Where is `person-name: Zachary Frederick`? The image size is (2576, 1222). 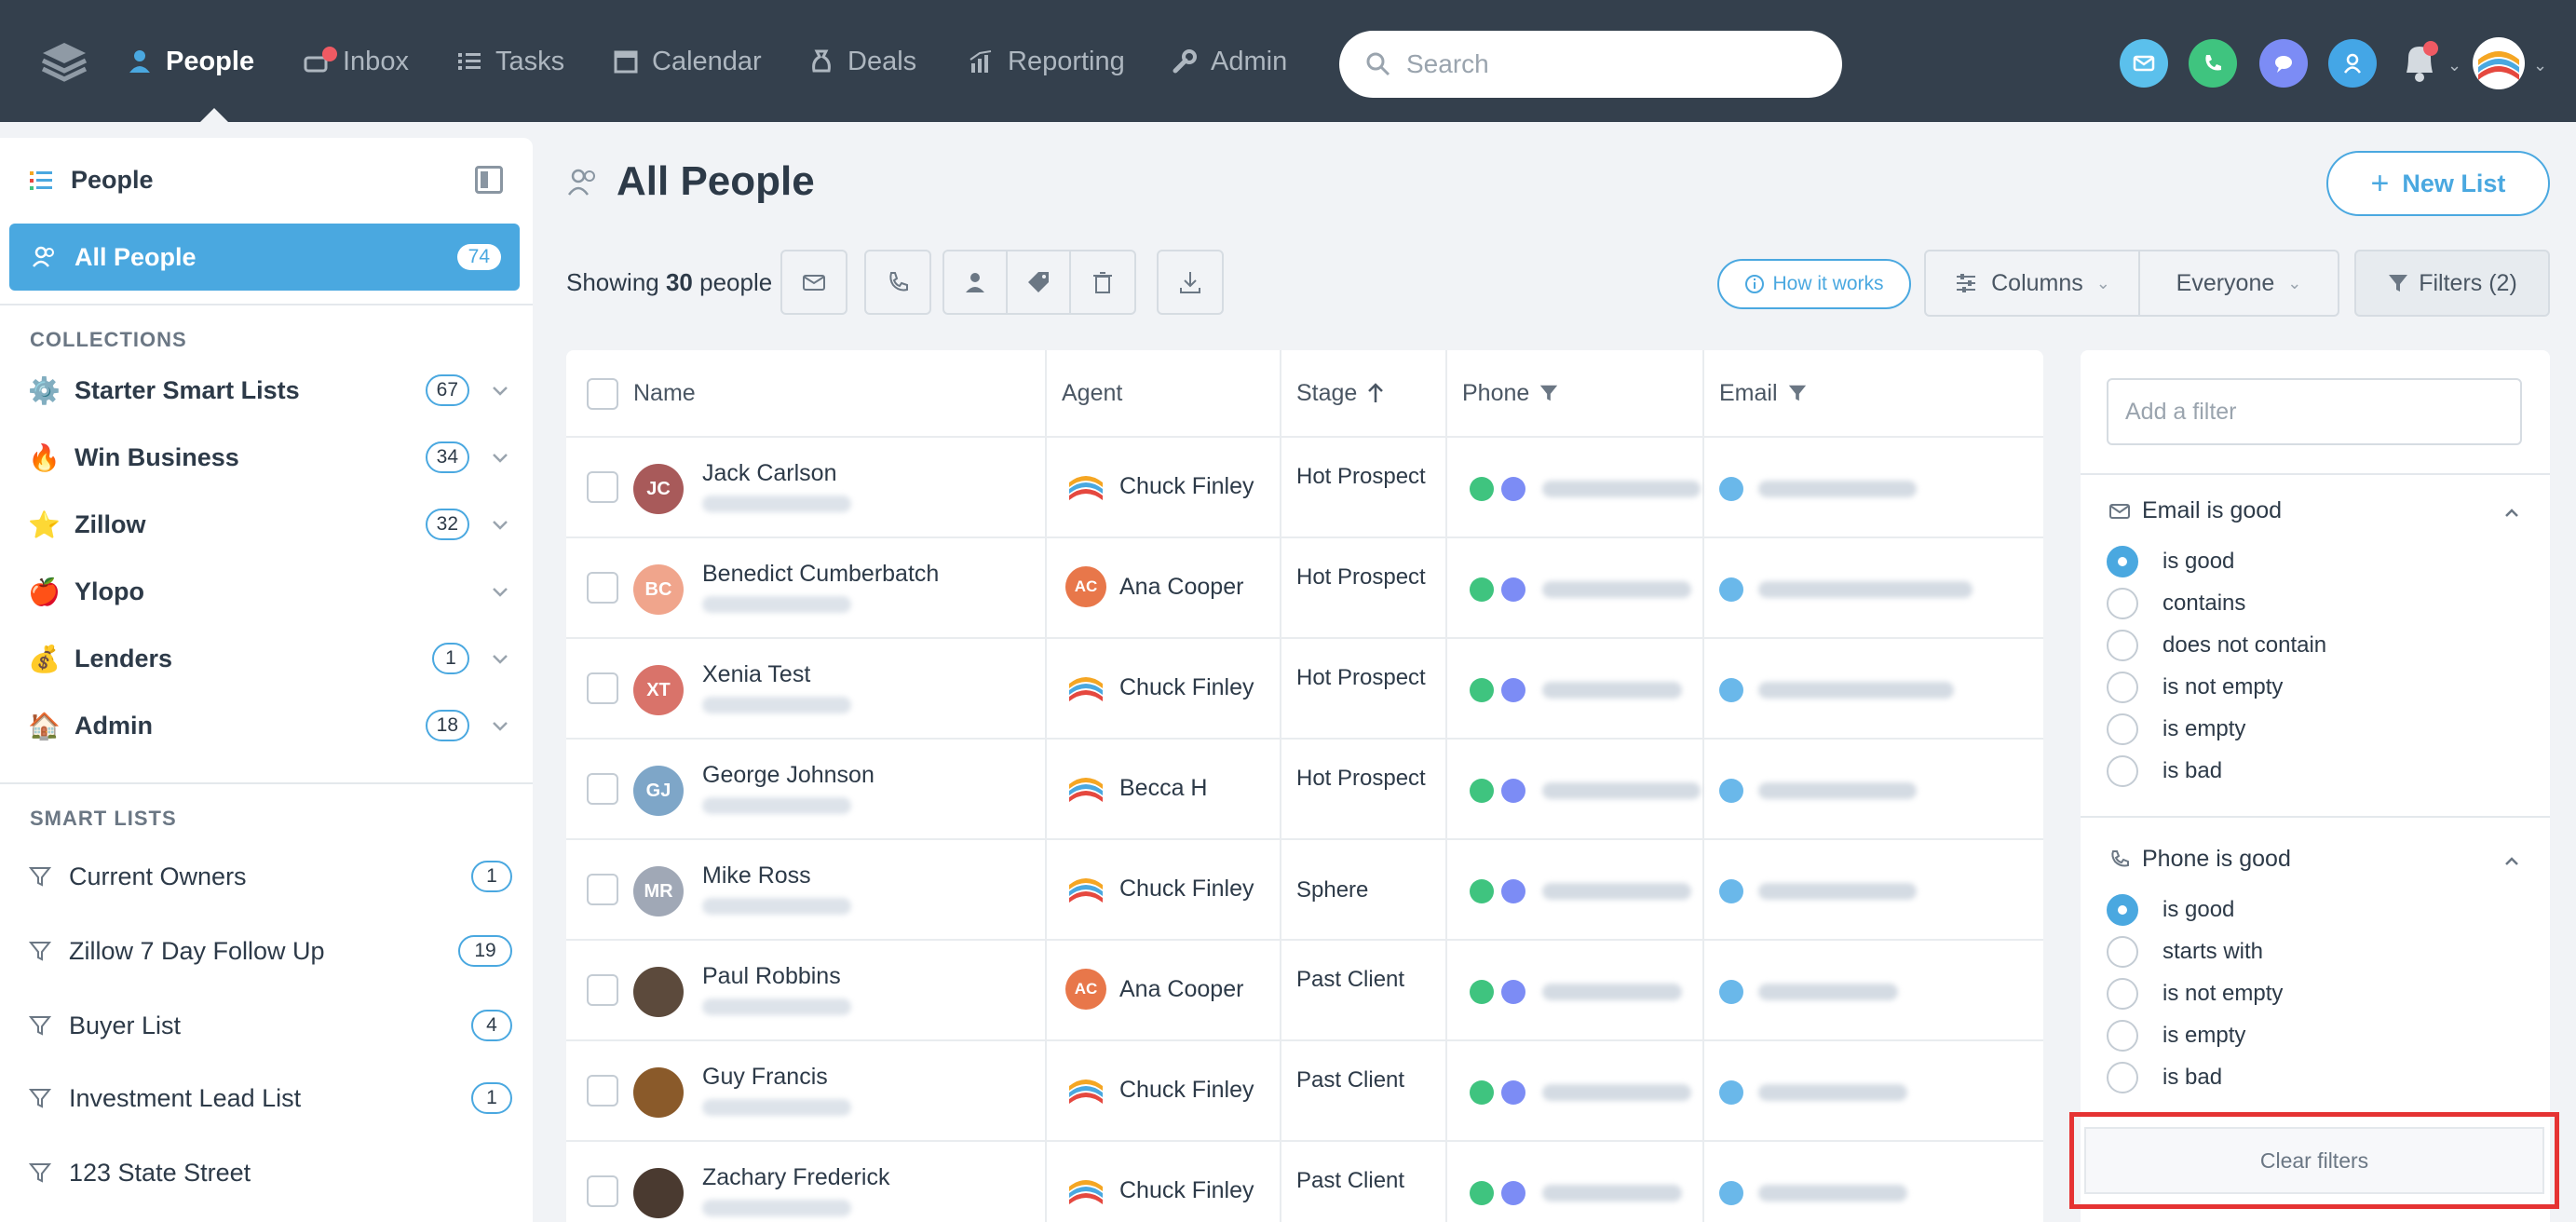
person-name: Zachary Frederick is located at coordinates (795, 1177).